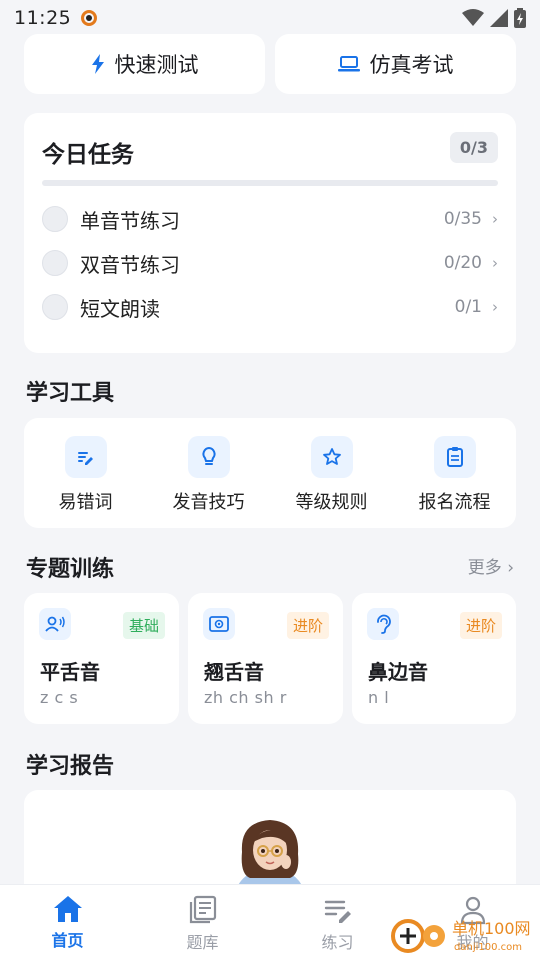 The width and height of the screenshot is (540, 960). What do you see at coordinates (383, 624) in the screenshot?
I see `ear-icon` at bounding box center [383, 624].